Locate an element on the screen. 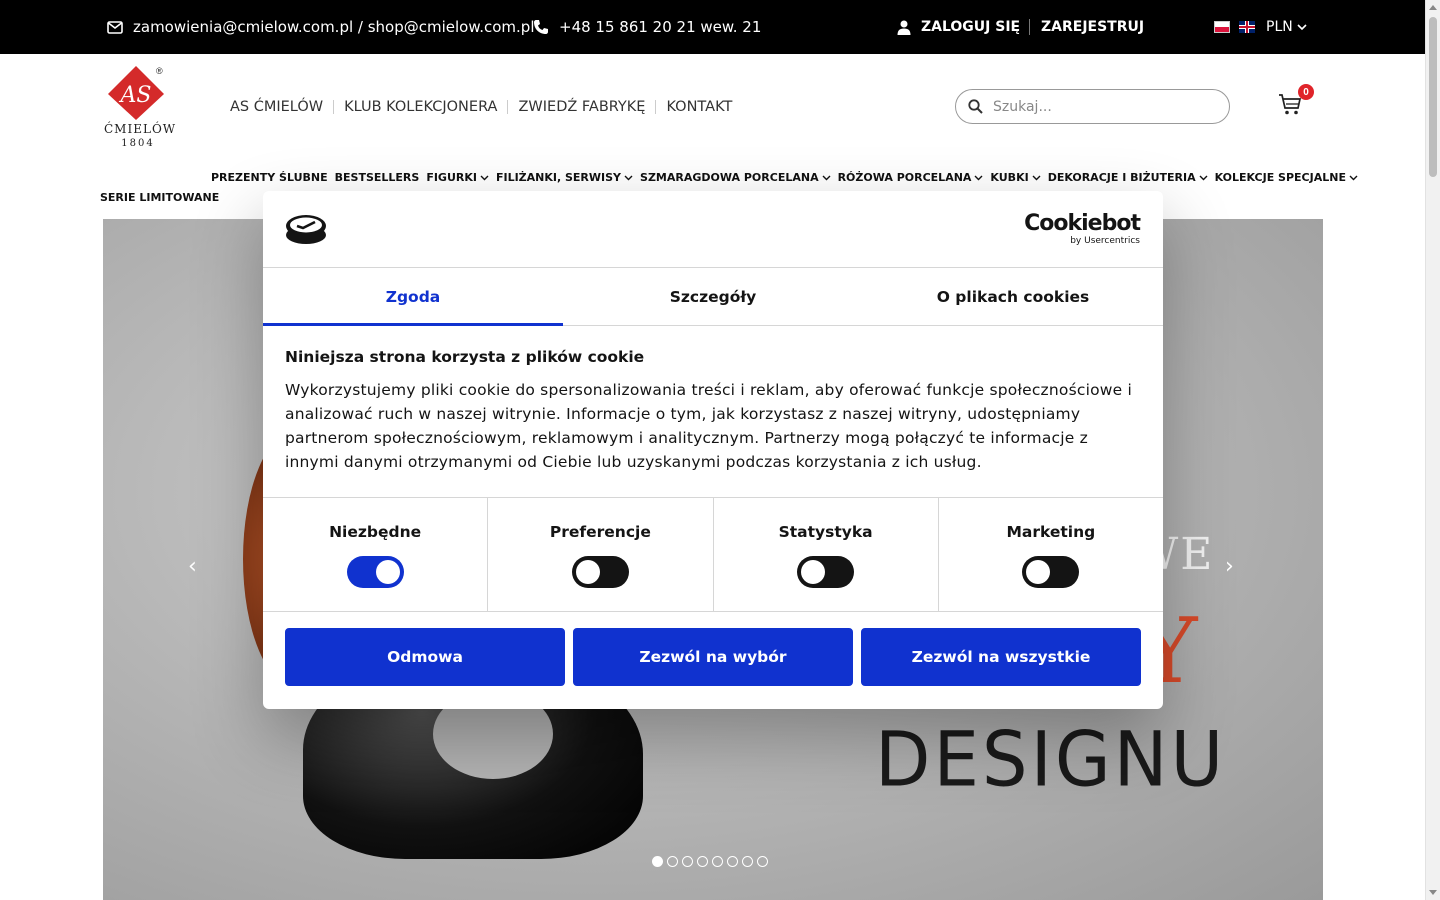  scroll-down-icon is located at coordinates (1433, 892).